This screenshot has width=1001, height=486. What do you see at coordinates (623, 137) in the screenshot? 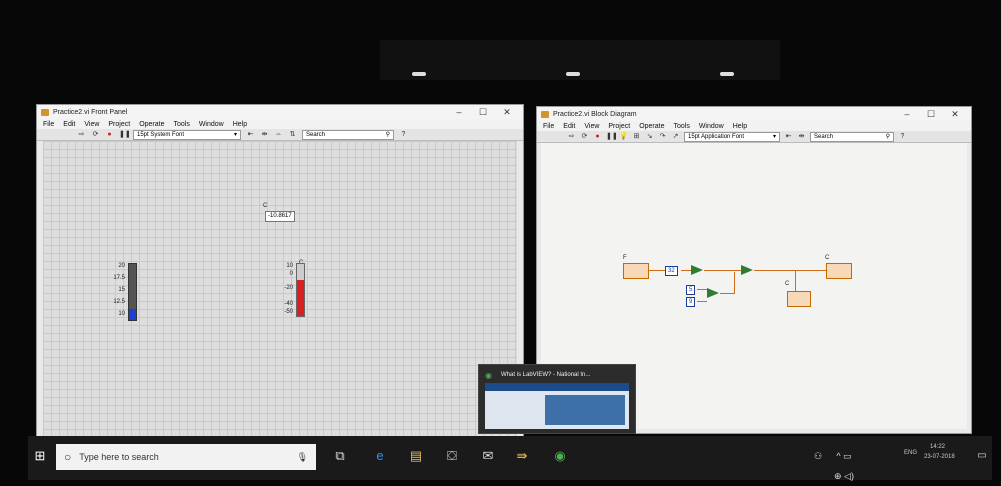
I see `highlight-execution-icon: 💡` at bounding box center [623, 137].